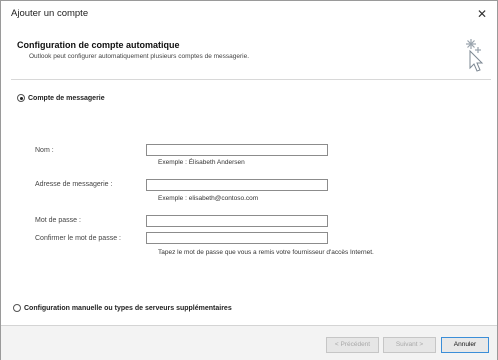 The height and width of the screenshot is (360, 498). I want to click on password-label: Mot de passe :, so click(58, 220).